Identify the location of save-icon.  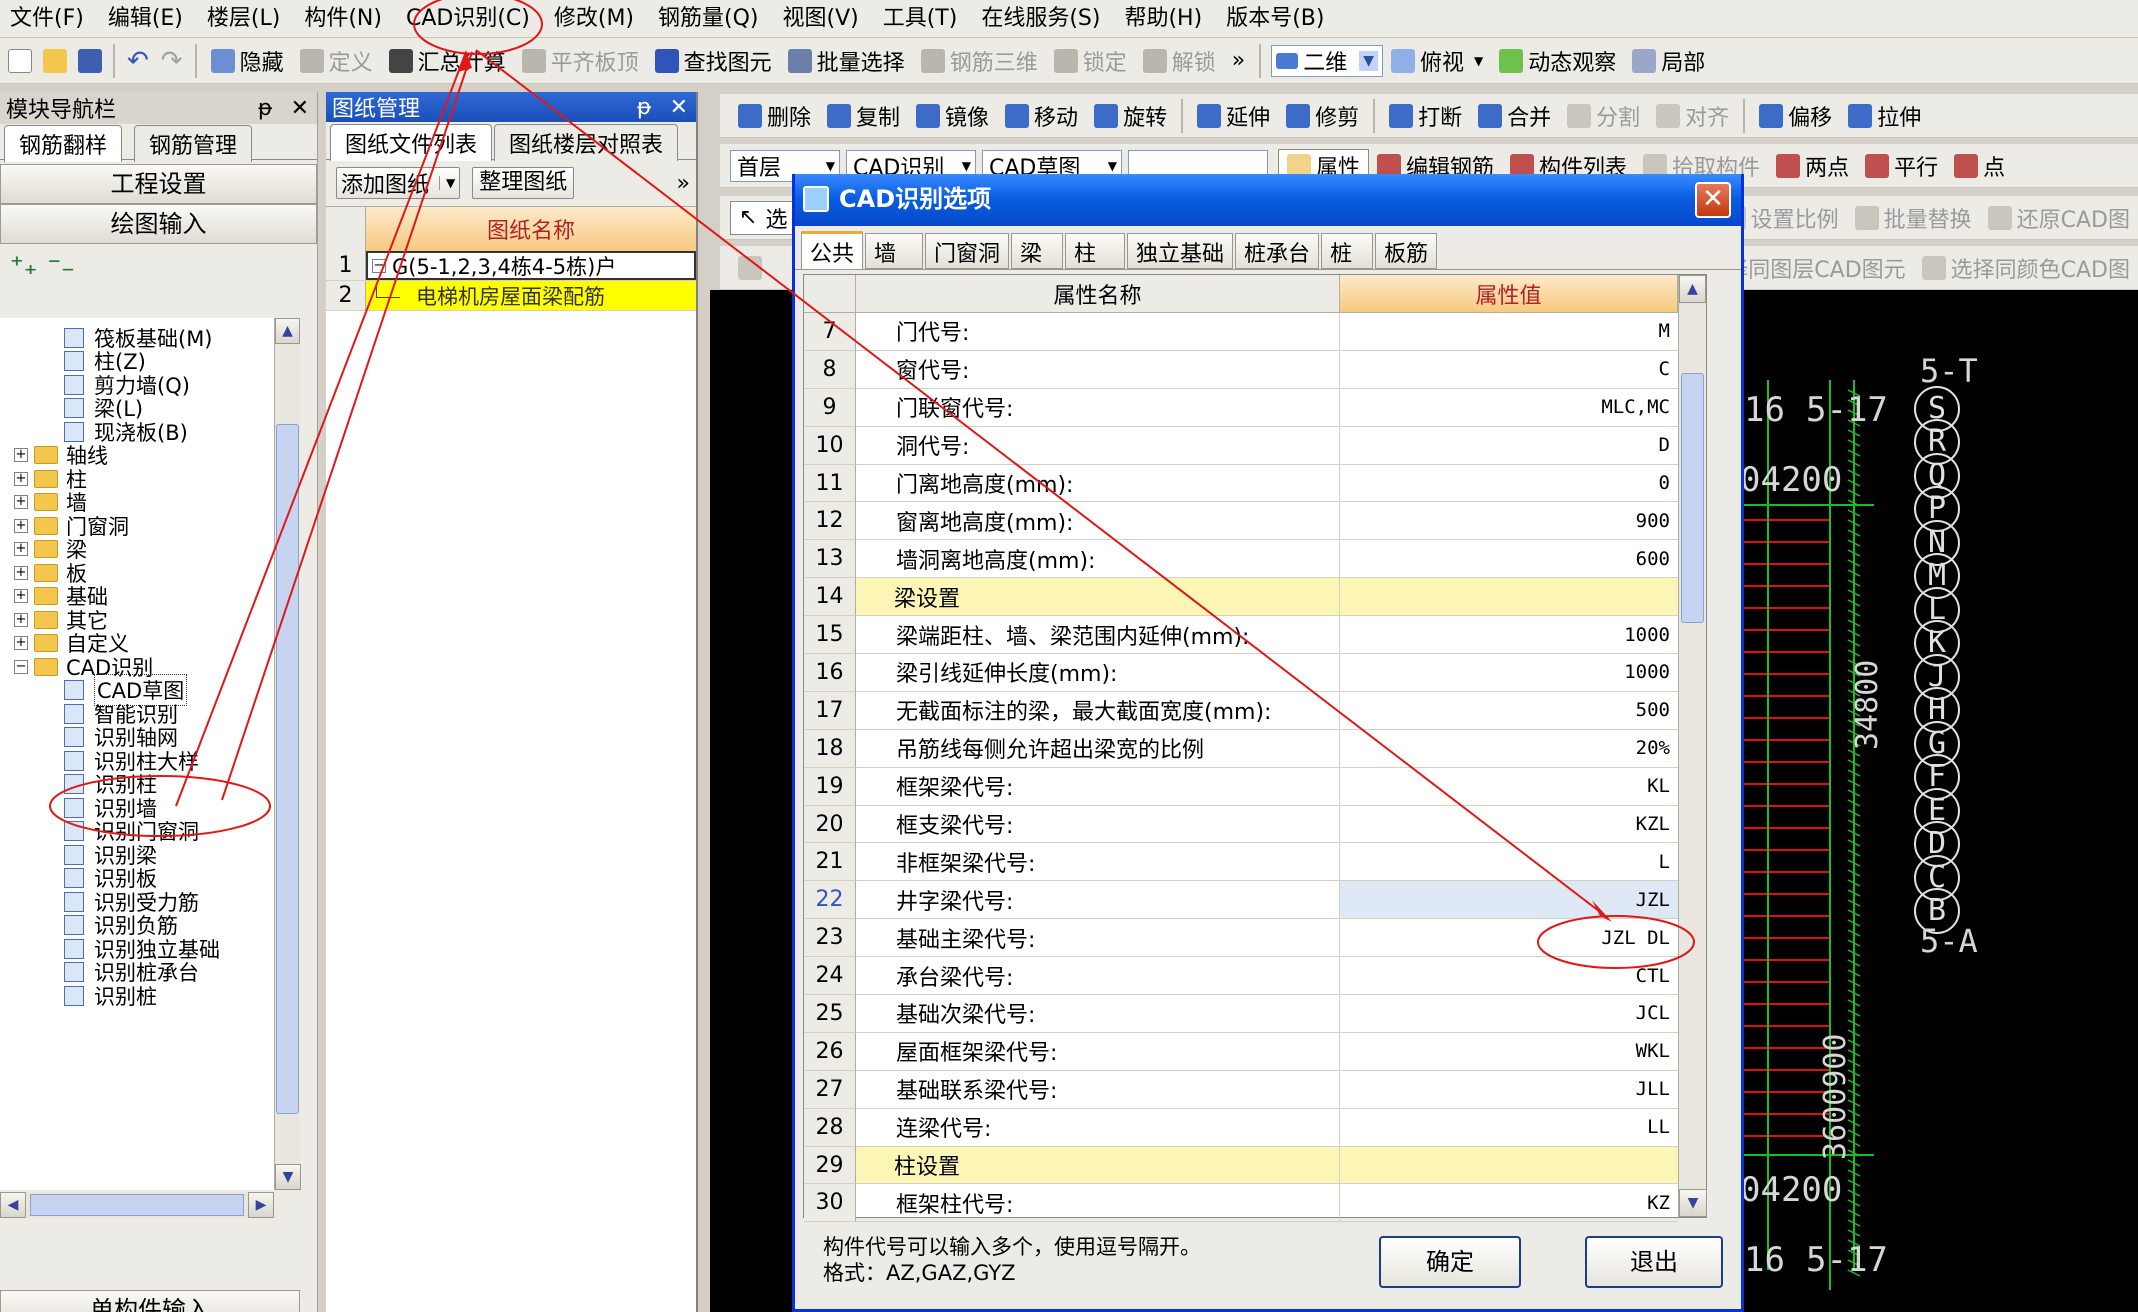
(90, 60).